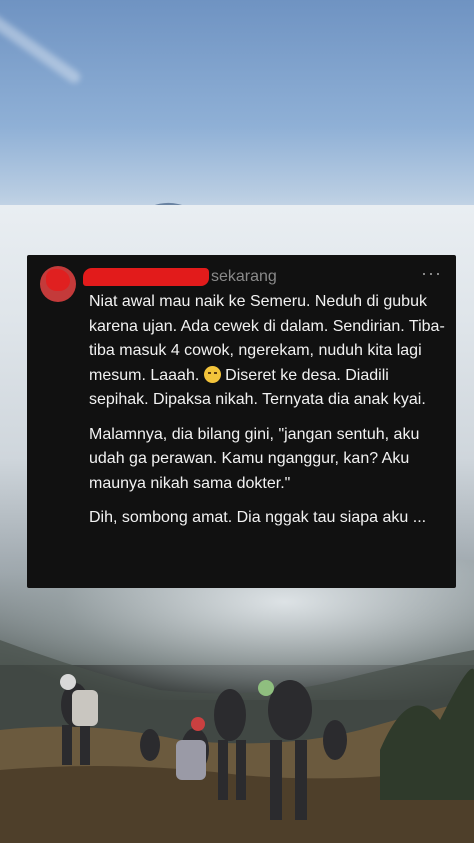 This screenshot has height=843, width=474. I want to click on distant-mountain, so click(185, 210).